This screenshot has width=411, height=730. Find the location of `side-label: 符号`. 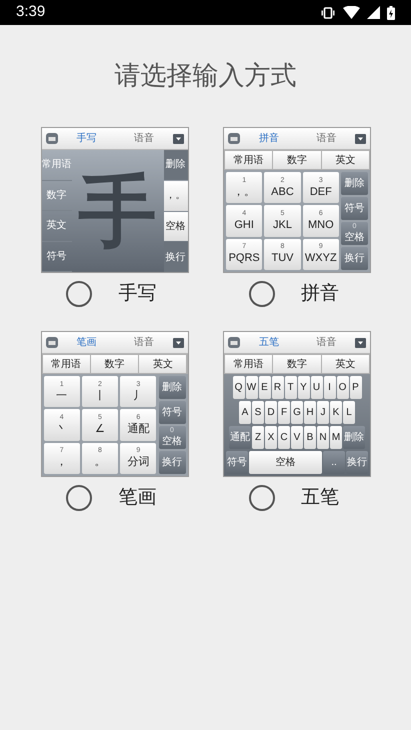

side-label: 符号 is located at coordinates (57, 257).